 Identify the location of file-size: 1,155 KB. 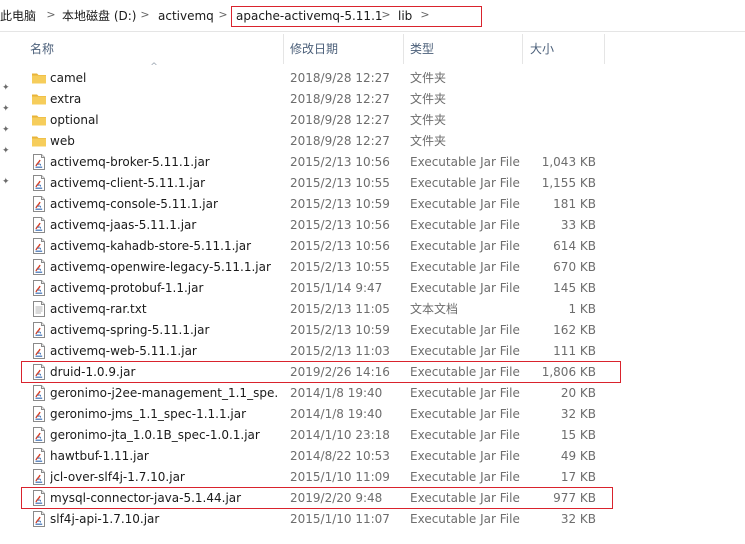
(568, 183).